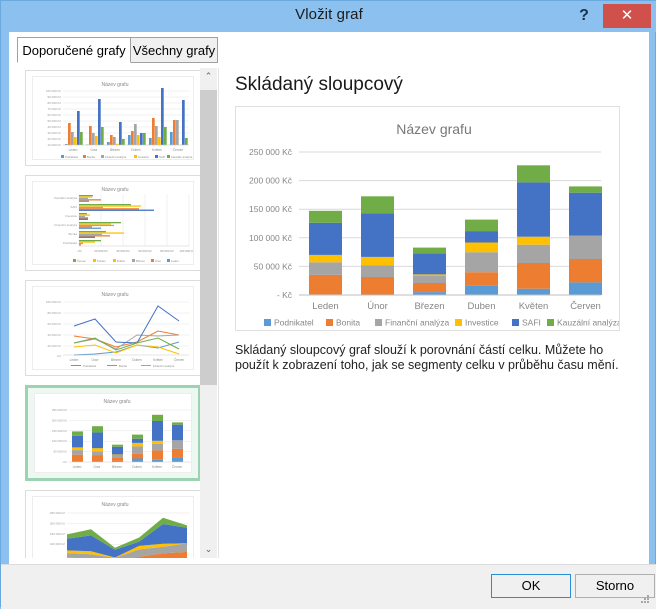  What do you see at coordinates (74, 50) in the screenshot?
I see `tab-recommended-charts: Doporučené grafy` at bounding box center [74, 50].